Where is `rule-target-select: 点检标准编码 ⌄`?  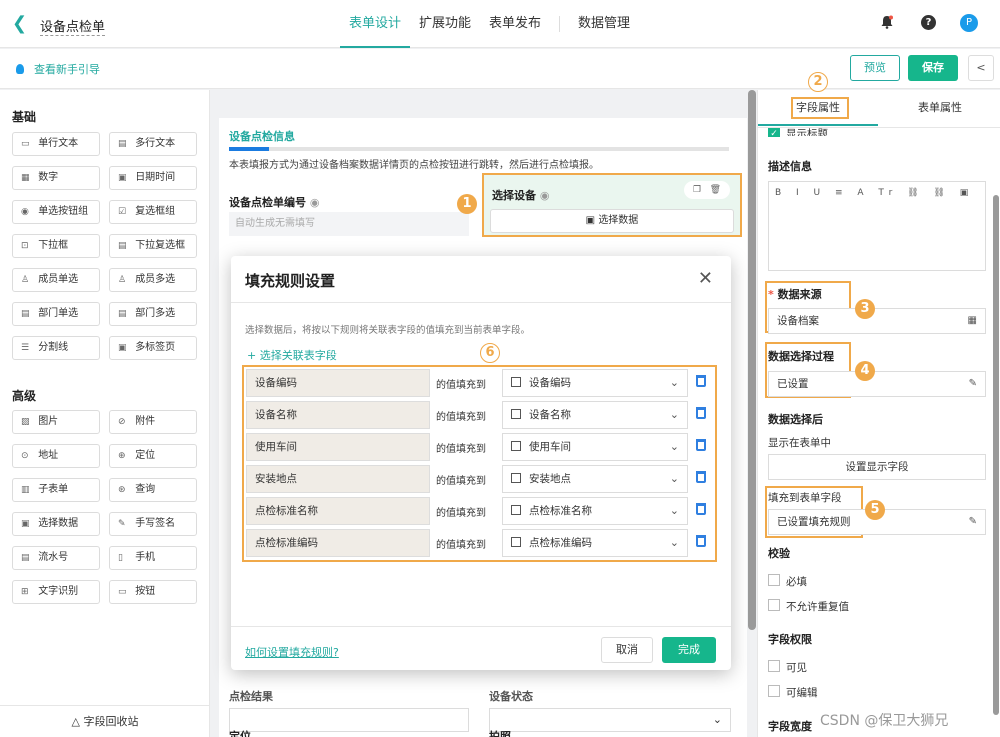
rule-target-select: 点检标准编码 ⌄ is located at coordinates (595, 543).